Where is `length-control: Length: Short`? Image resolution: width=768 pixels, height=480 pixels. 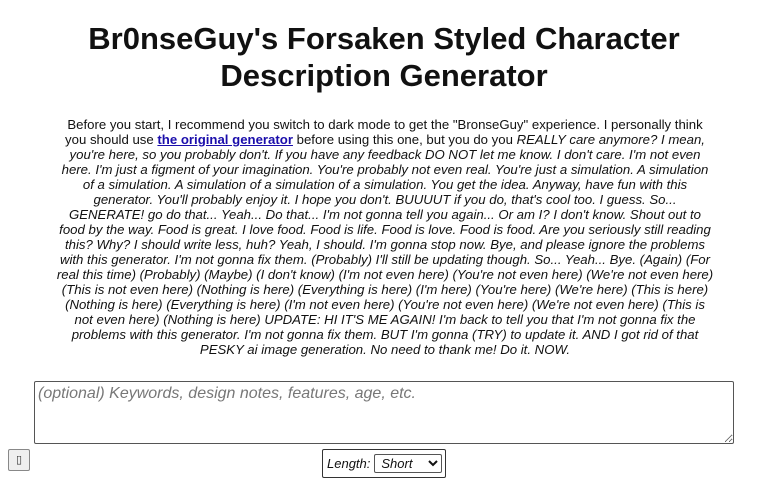 length-control: Length: Short is located at coordinates (384, 463).